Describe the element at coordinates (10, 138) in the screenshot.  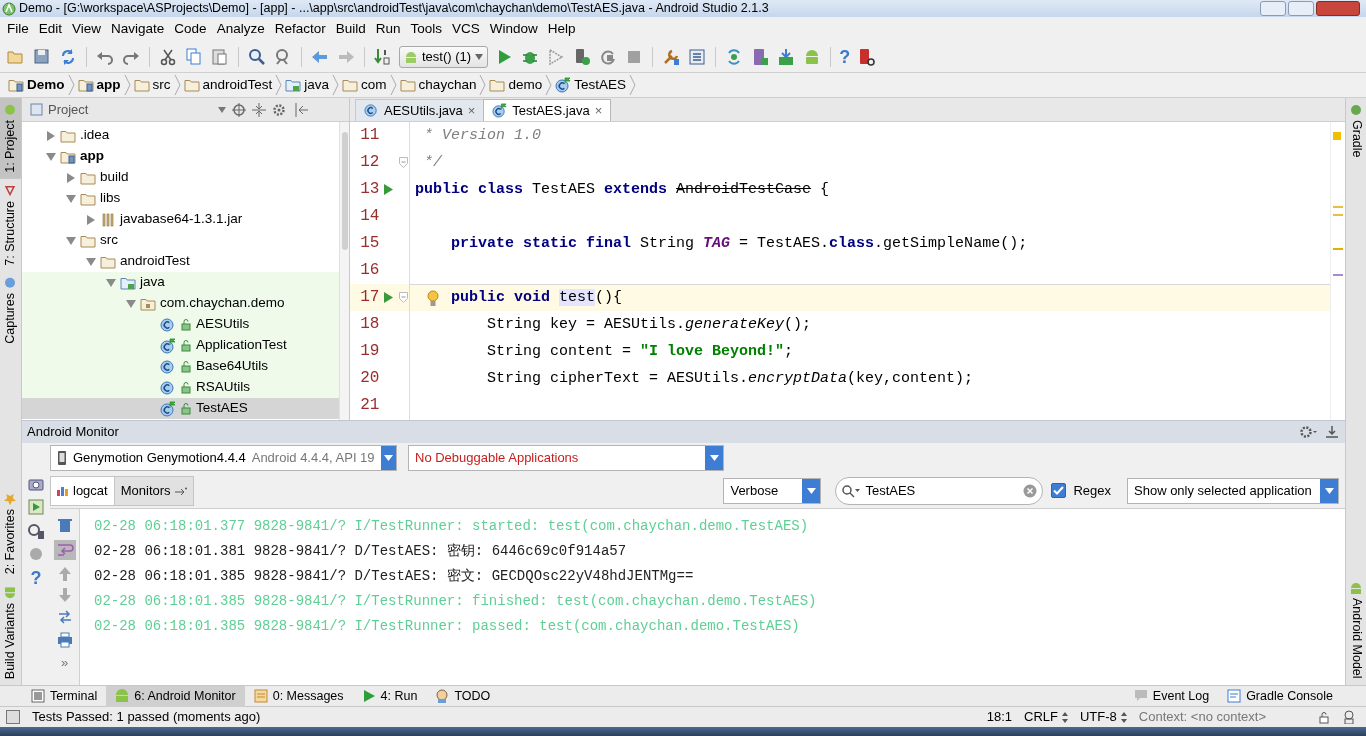
I see `tool-window-tab: 1: Project` at that location.